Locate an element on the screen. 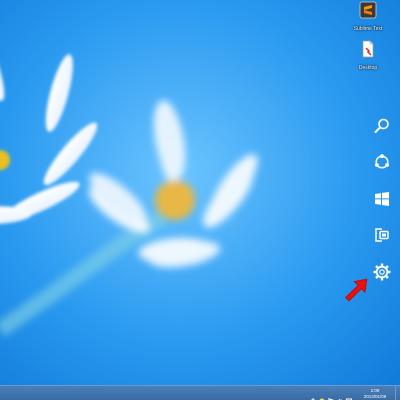 Image resolution: width=400 pixels, height=400 pixels. charm-search is located at coordinates (382, 126).